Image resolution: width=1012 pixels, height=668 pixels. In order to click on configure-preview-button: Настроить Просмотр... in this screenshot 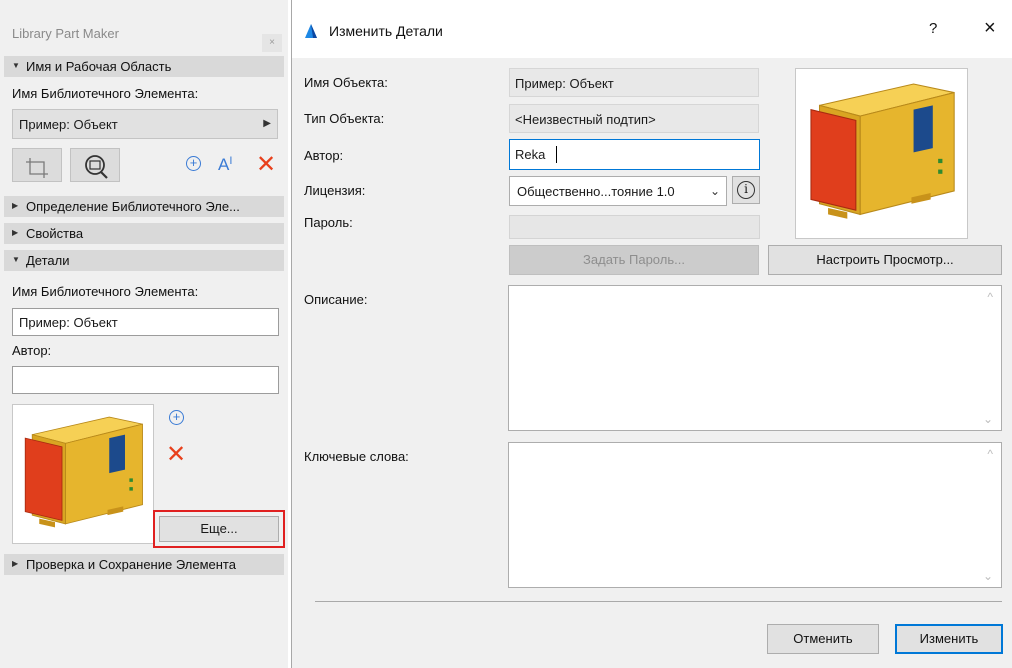, I will do `click(885, 260)`.